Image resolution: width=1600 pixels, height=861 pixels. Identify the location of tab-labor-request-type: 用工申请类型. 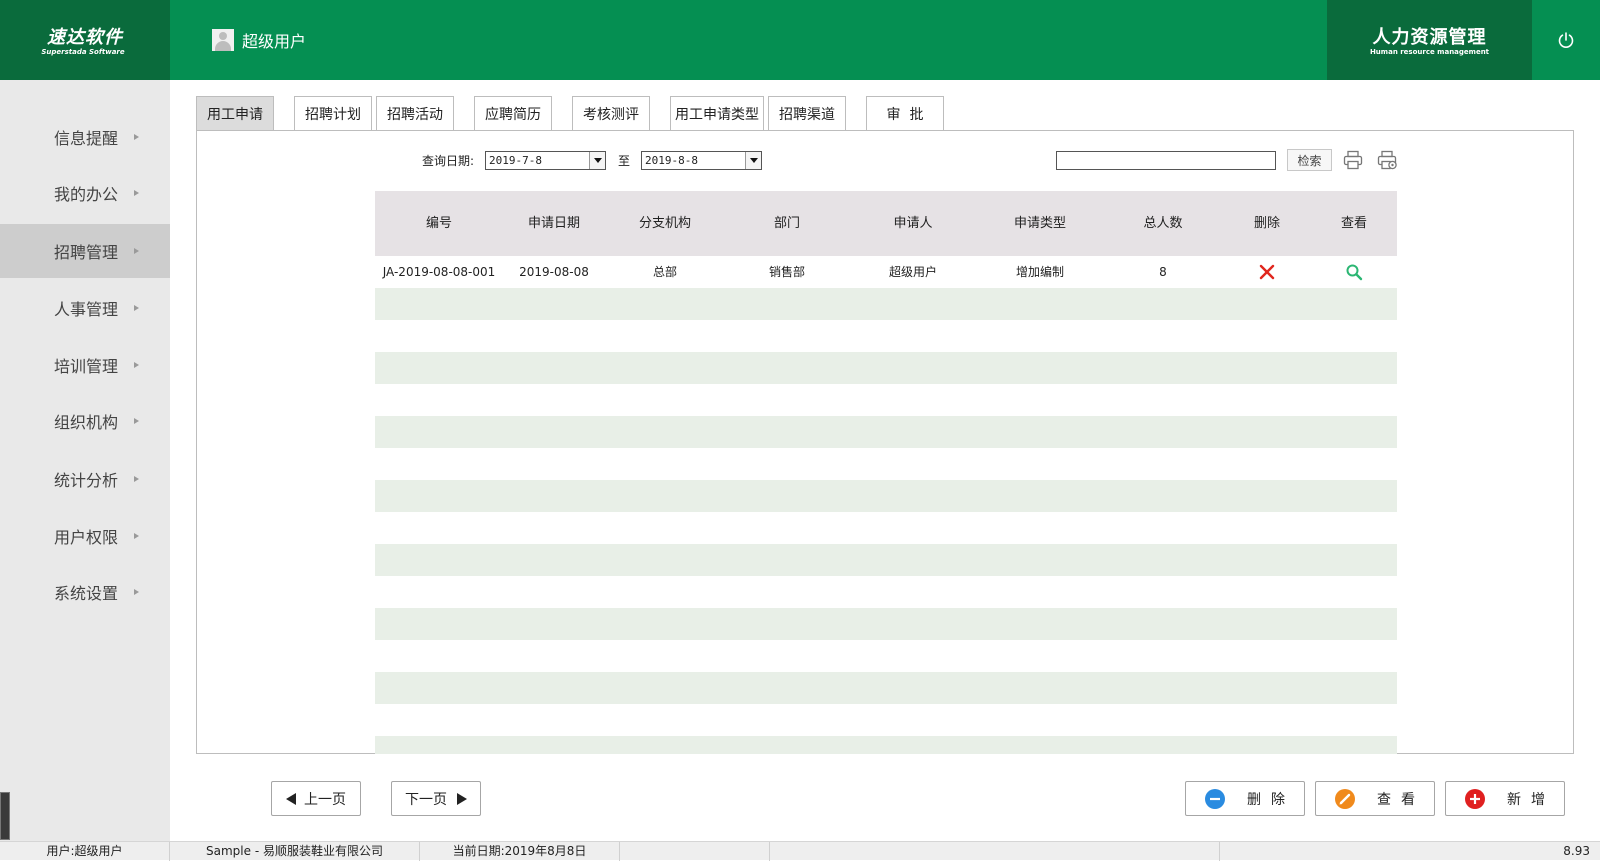
(717, 113).